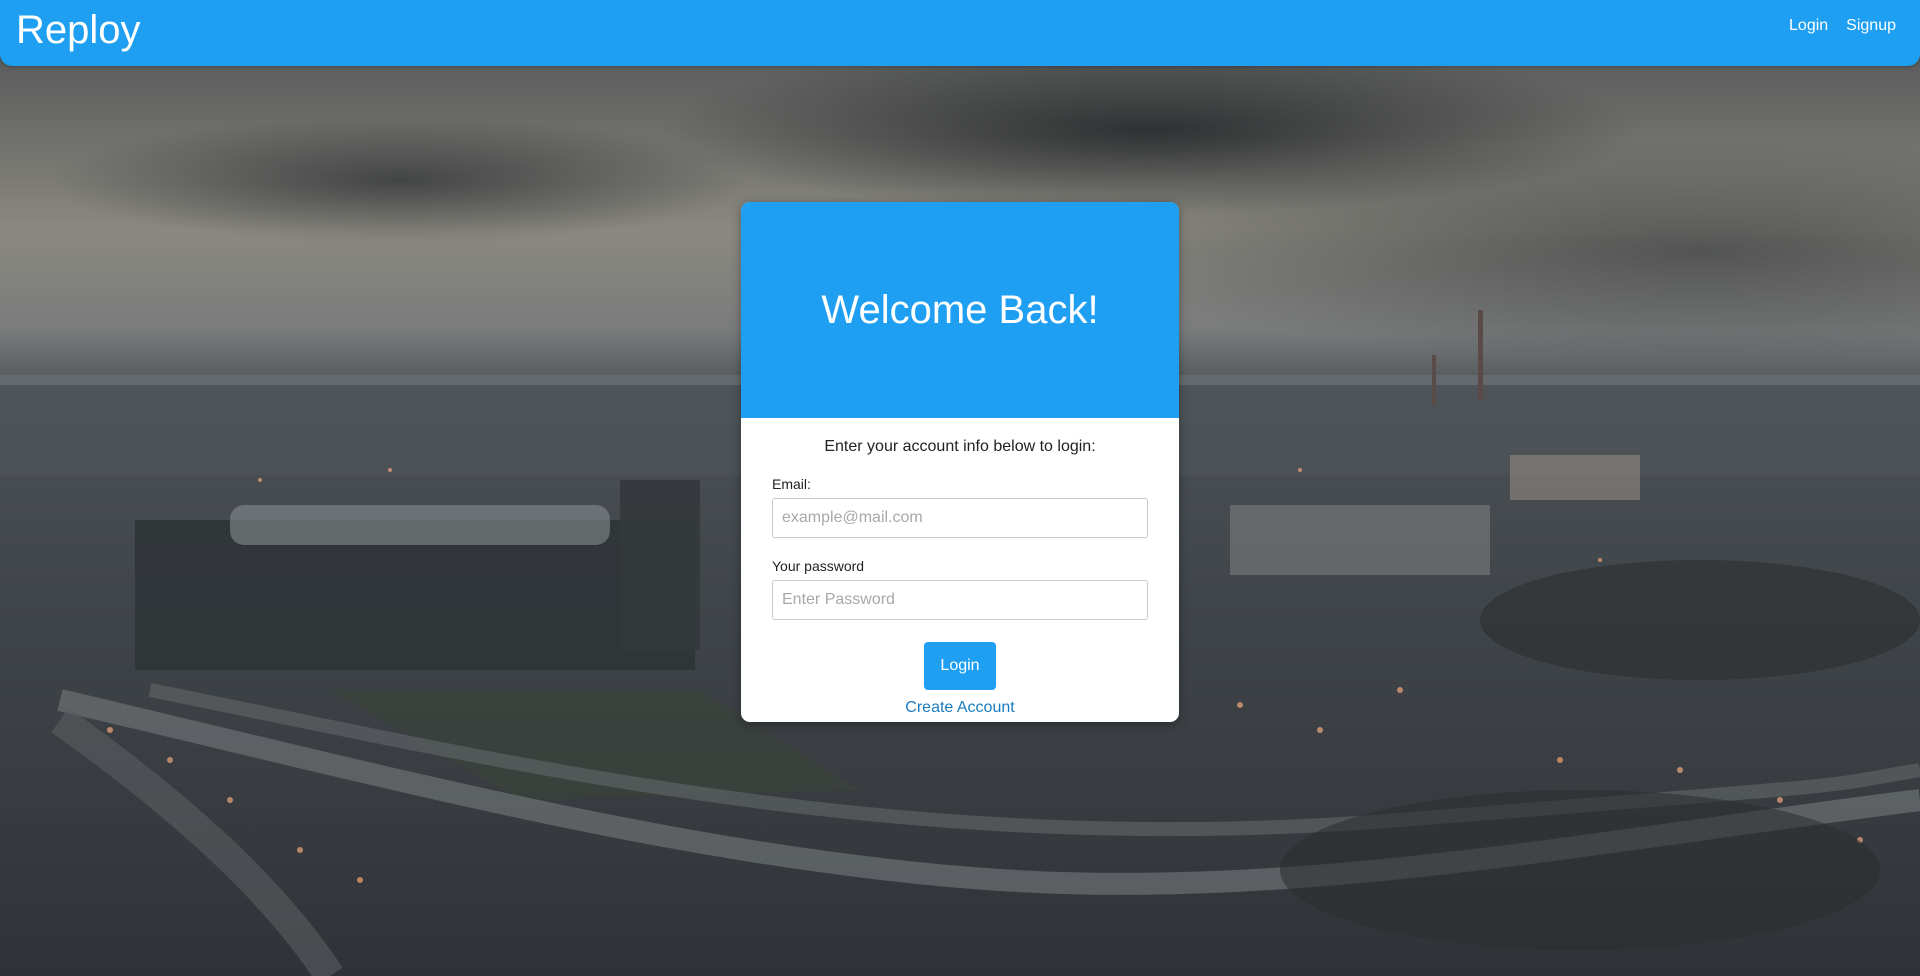  What do you see at coordinates (960, 518) in the screenshot?
I see `email-input` at bounding box center [960, 518].